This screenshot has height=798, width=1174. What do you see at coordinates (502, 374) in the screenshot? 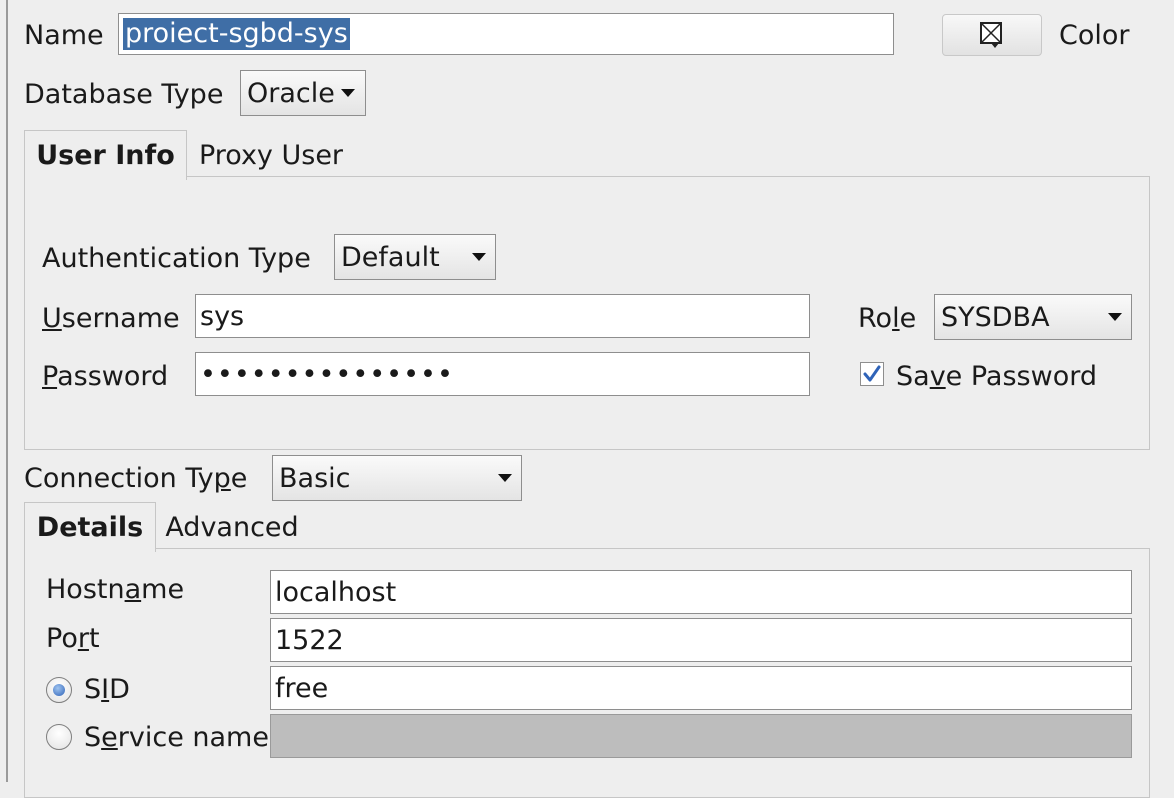
I see `password-input: •••••••••••••••` at bounding box center [502, 374].